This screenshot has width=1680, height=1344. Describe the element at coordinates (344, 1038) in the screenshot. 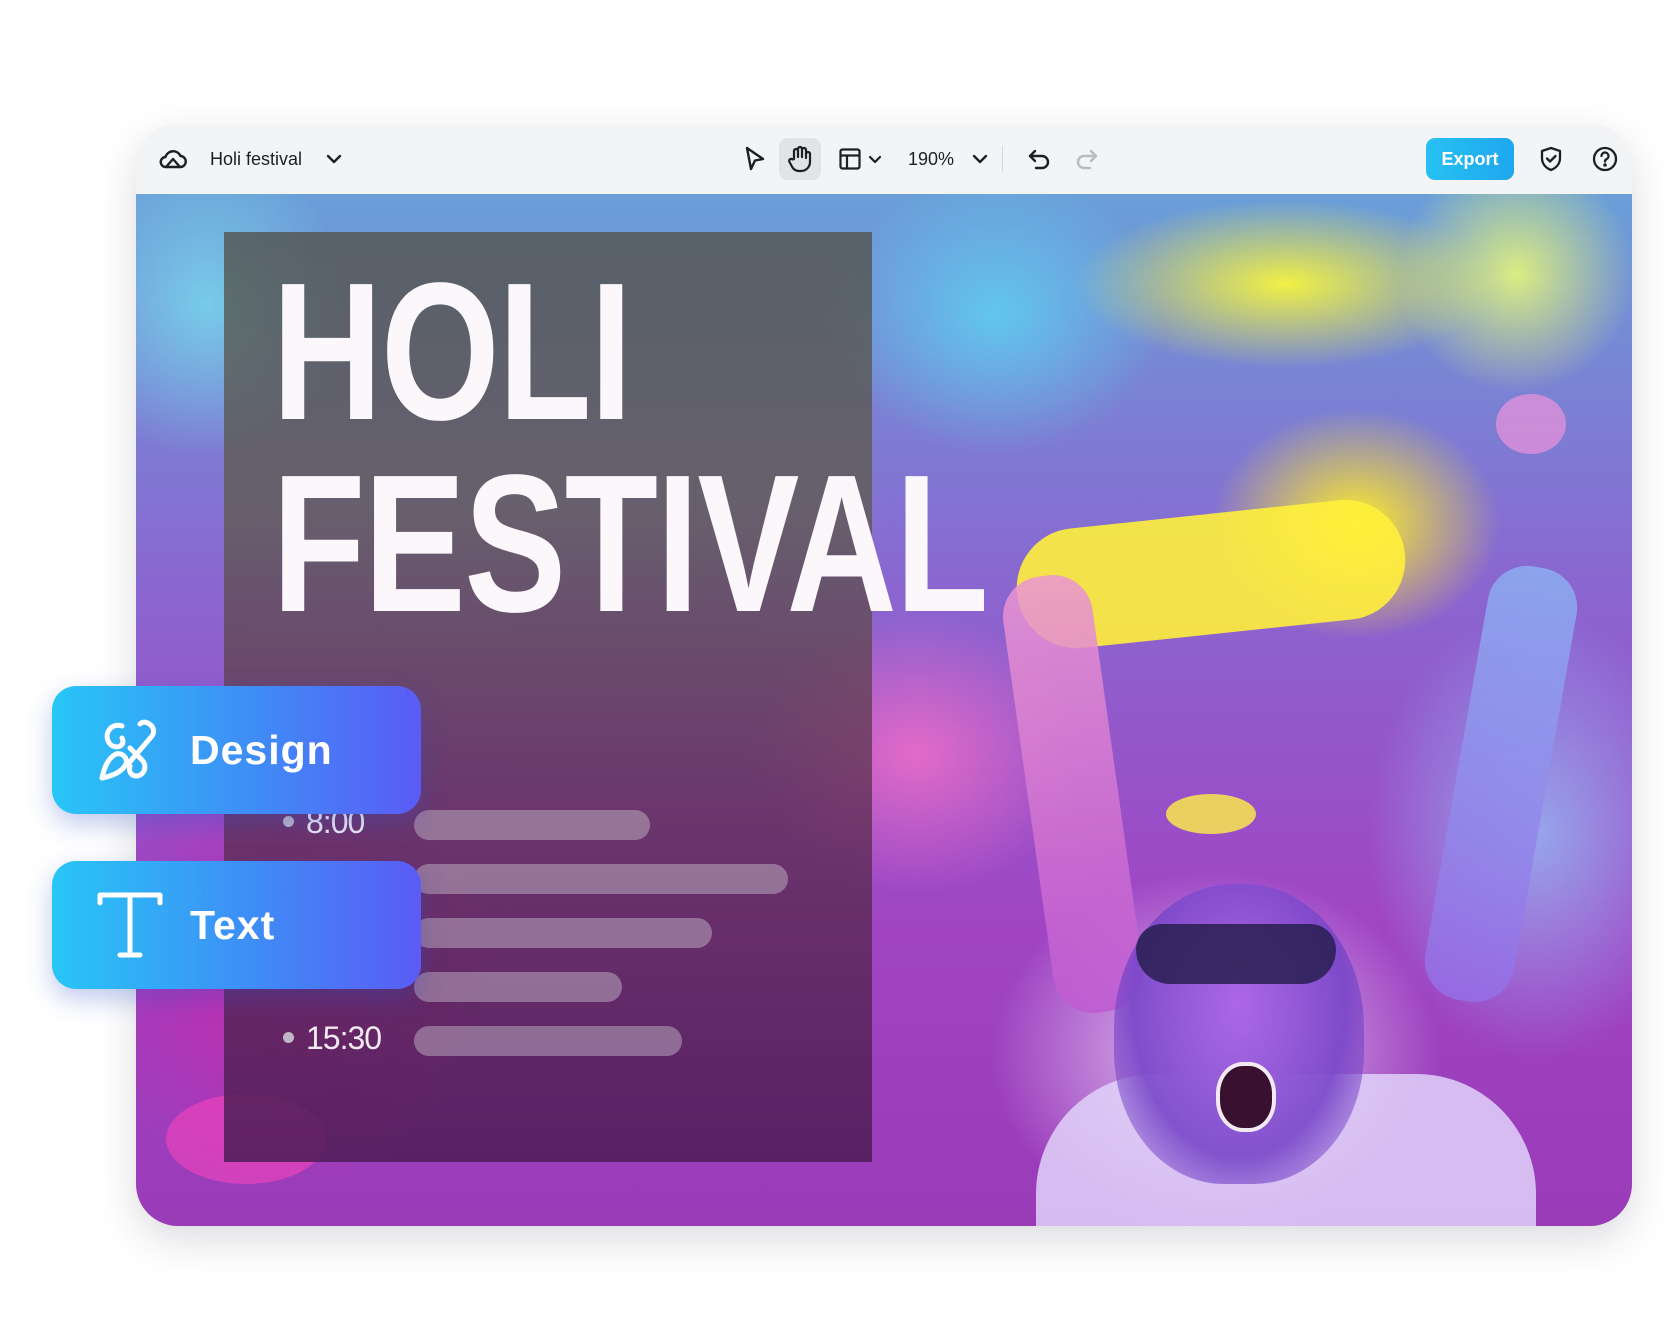

I see `agenda-time: 15:30` at that location.